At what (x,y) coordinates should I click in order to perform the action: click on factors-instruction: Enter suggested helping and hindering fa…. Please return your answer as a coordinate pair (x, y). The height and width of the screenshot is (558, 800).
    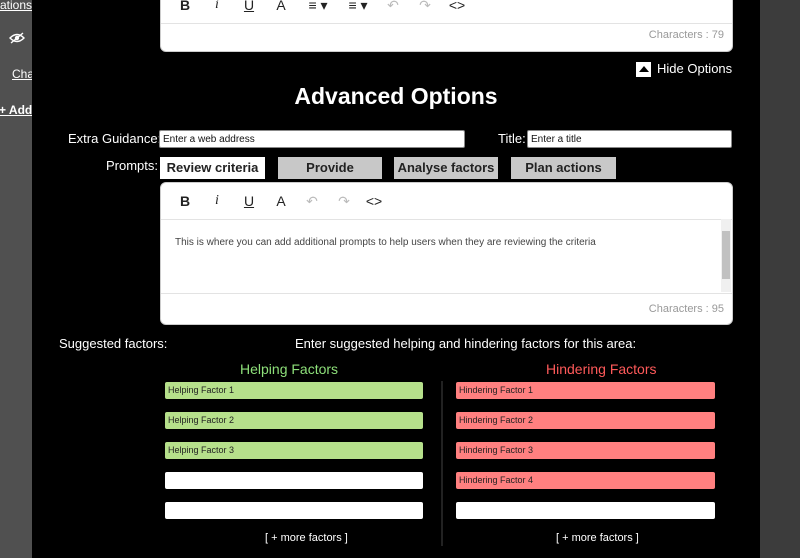
    Looking at the image, I should click on (466, 343).